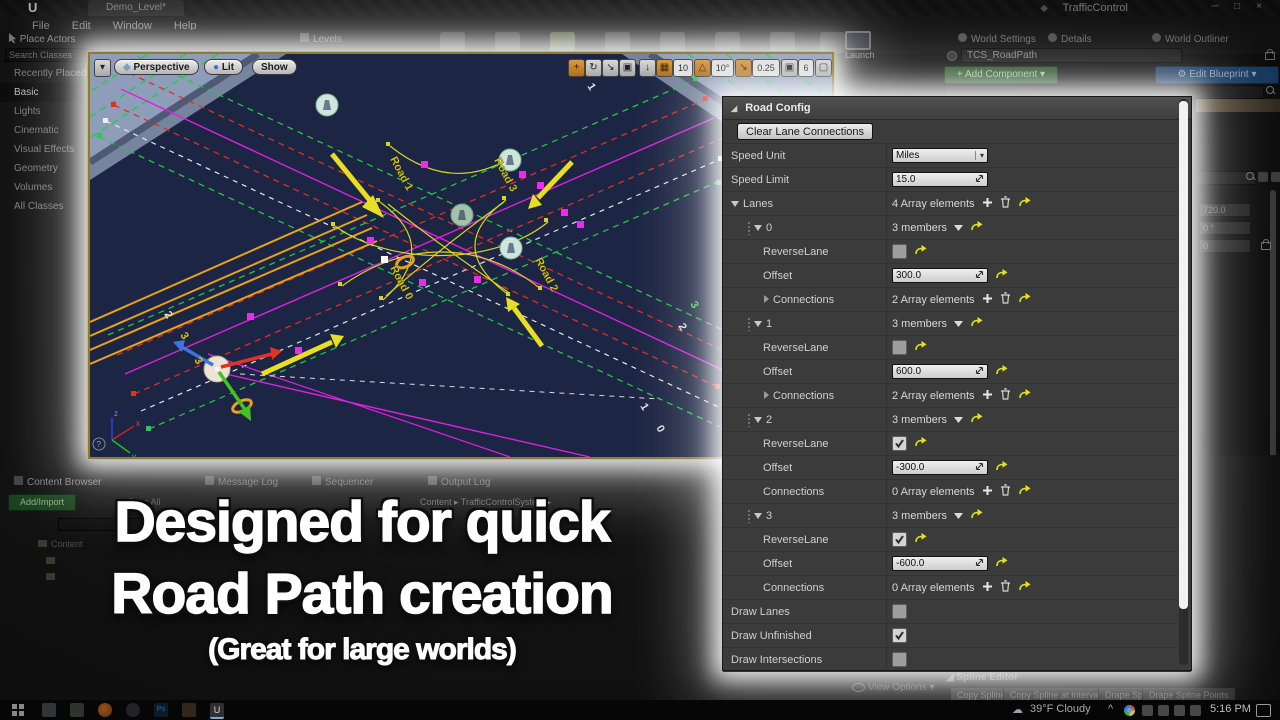  Describe the element at coordinates (105, 710) in the screenshot. I see `firefox-icon` at that location.